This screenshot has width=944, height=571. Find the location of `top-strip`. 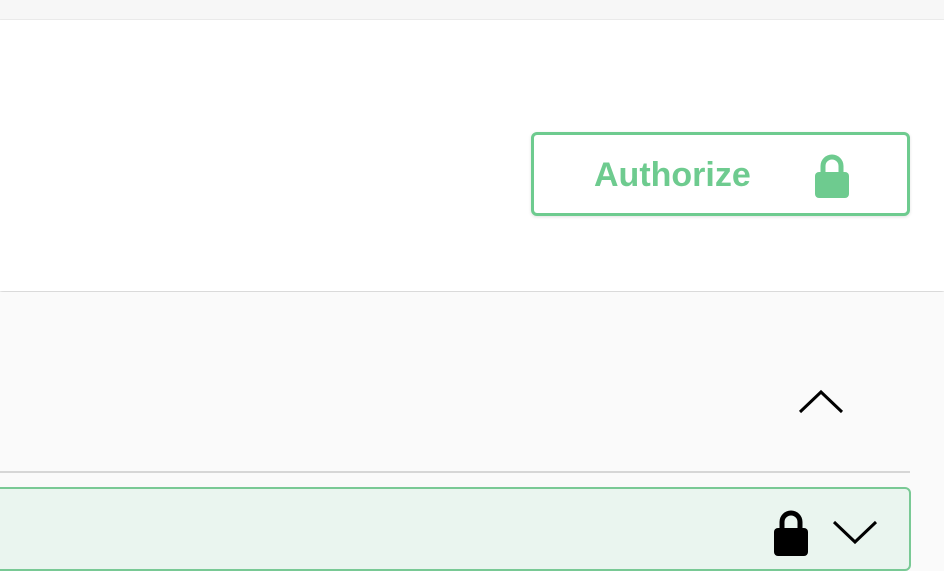

top-strip is located at coordinates (472, 10).